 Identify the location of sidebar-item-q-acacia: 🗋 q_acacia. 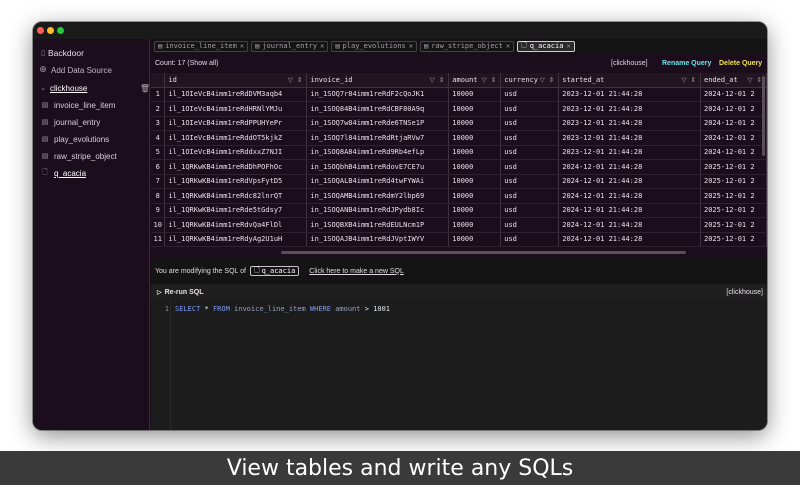
(98, 173).